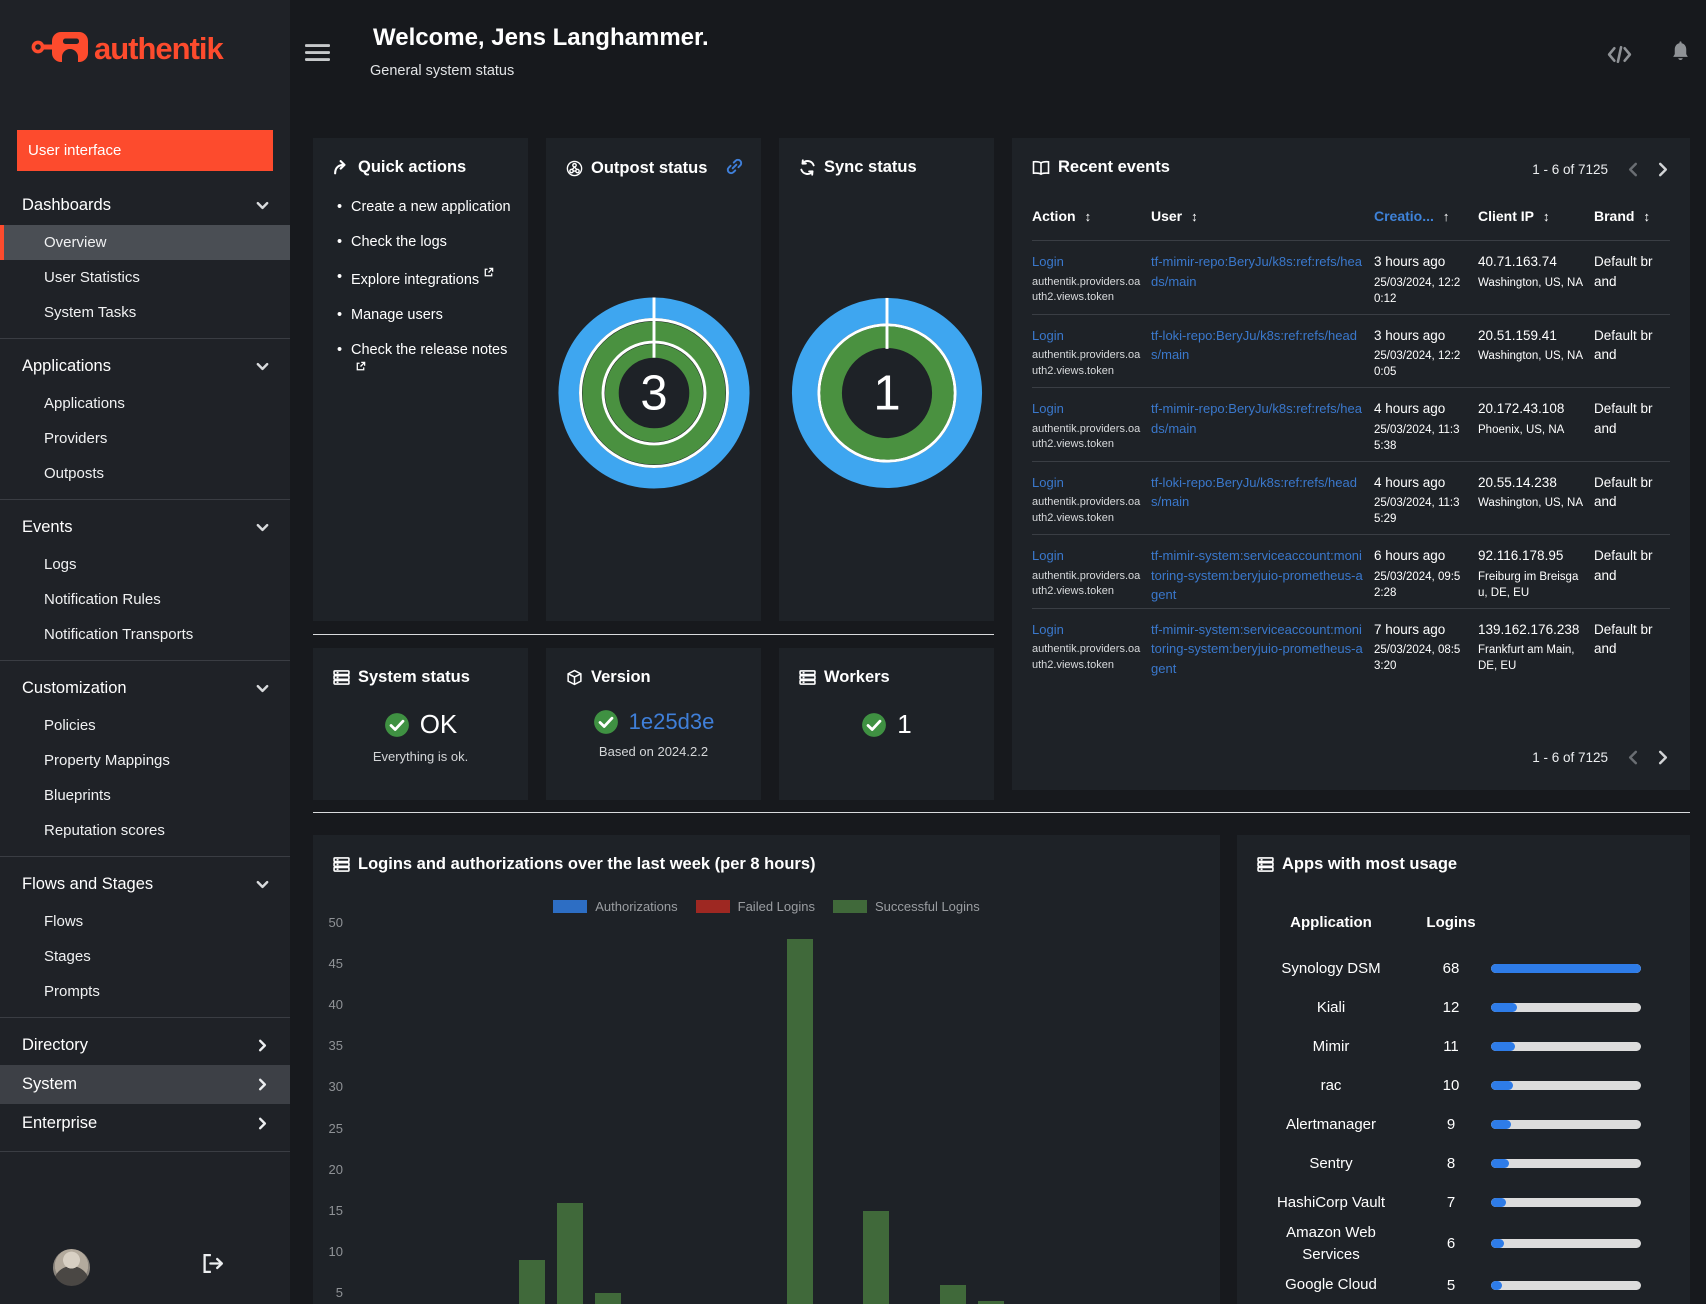  Describe the element at coordinates (420, 157) in the screenshot. I see `quick-actions-title-row: Quick actions` at that location.